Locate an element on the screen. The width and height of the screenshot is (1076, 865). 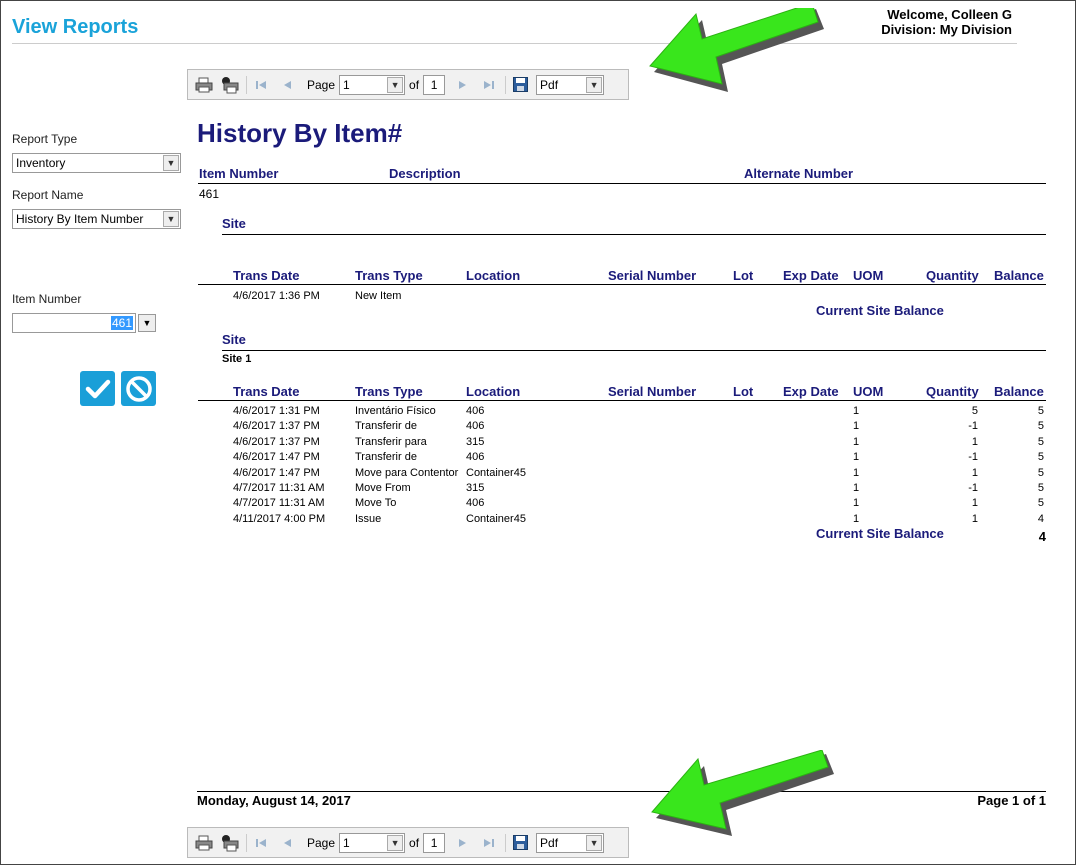
report-name-select: History By Item Number ▼ is located at coordinates (96, 219).